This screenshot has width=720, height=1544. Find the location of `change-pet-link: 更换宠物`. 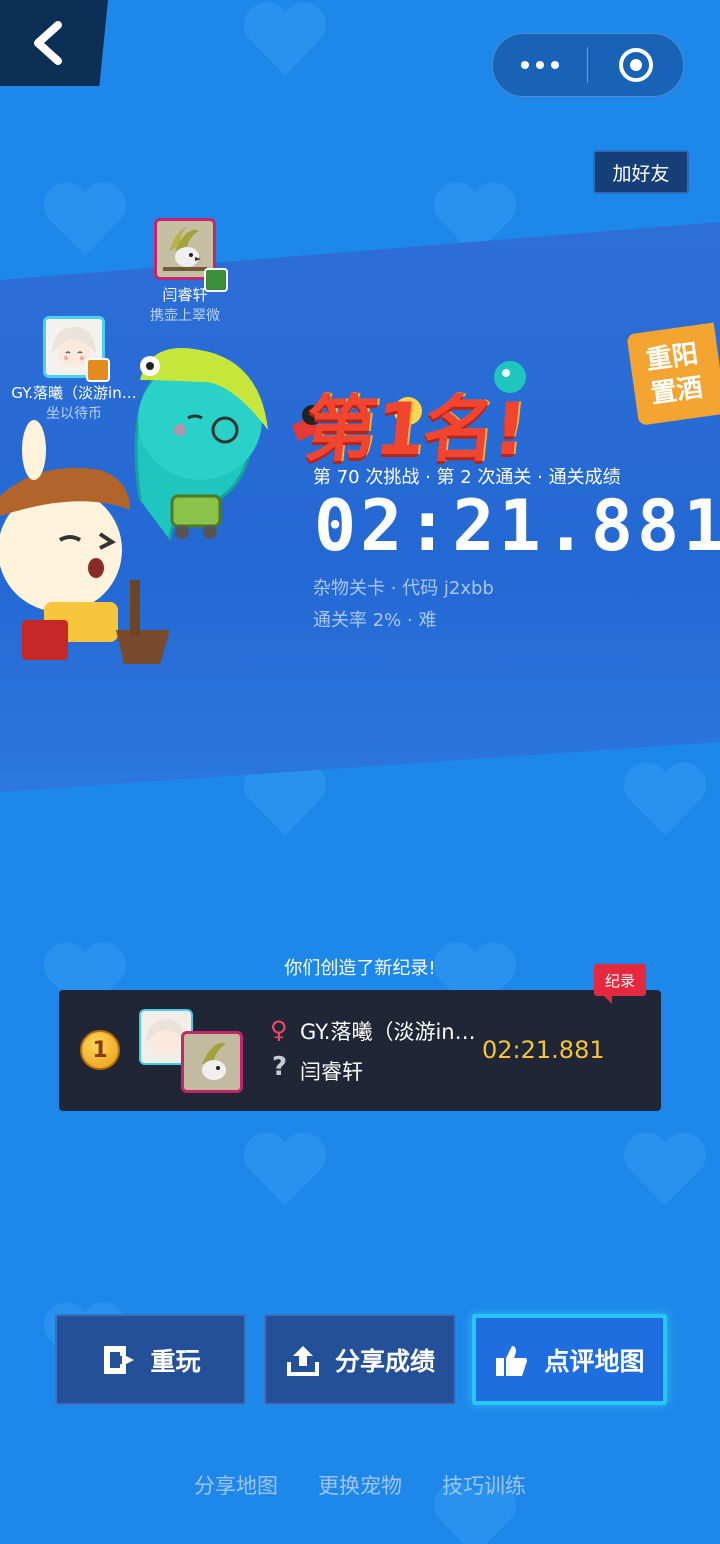

change-pet-link: 更换宠物 is located at coordinates (360, 1485).